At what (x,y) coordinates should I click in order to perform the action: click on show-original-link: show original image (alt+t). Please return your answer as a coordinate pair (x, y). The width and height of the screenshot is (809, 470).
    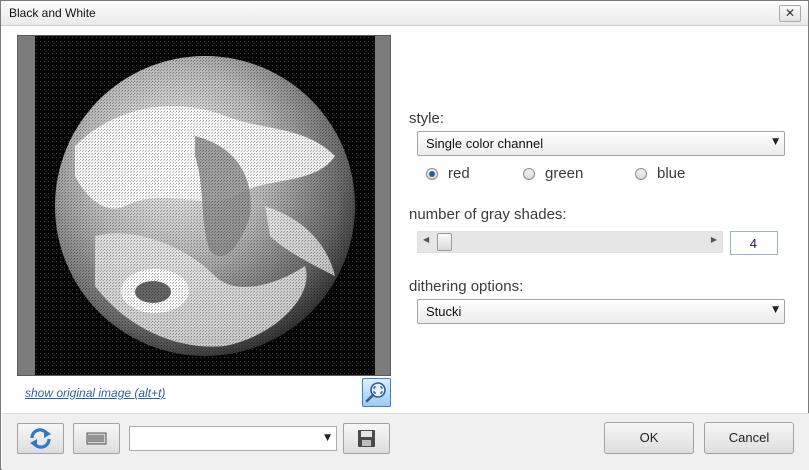
    Looking at the image, I should click on (95, 393).